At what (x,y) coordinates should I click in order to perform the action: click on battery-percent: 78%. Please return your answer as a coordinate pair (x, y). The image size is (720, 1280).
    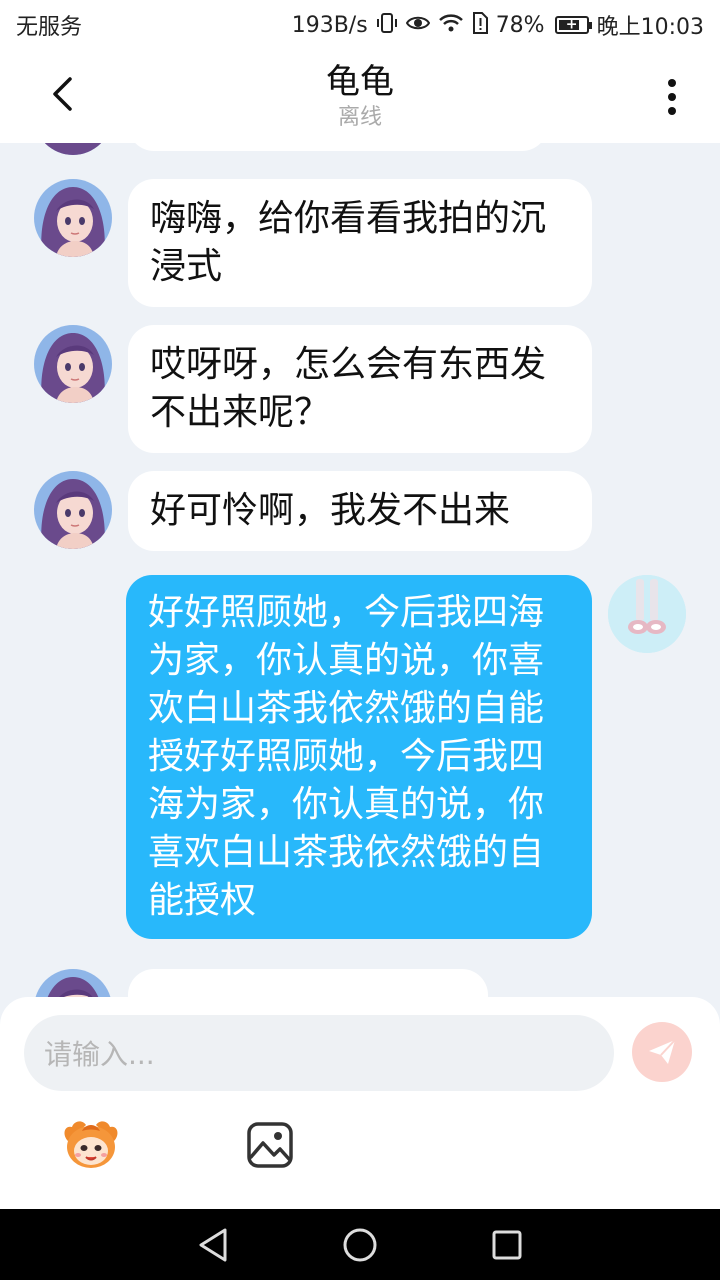
    Looking at the image, I should click on (520, 25).